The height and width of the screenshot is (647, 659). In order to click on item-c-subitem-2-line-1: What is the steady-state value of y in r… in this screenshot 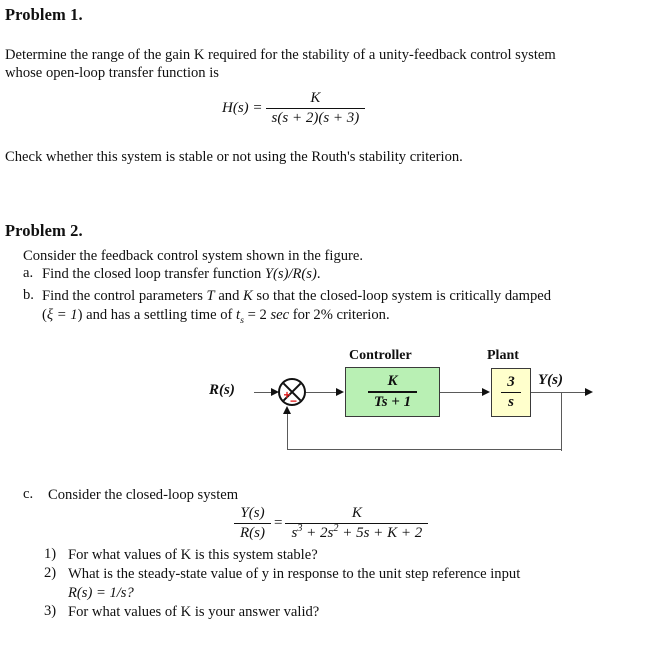, I will do `click(294, 574)`.